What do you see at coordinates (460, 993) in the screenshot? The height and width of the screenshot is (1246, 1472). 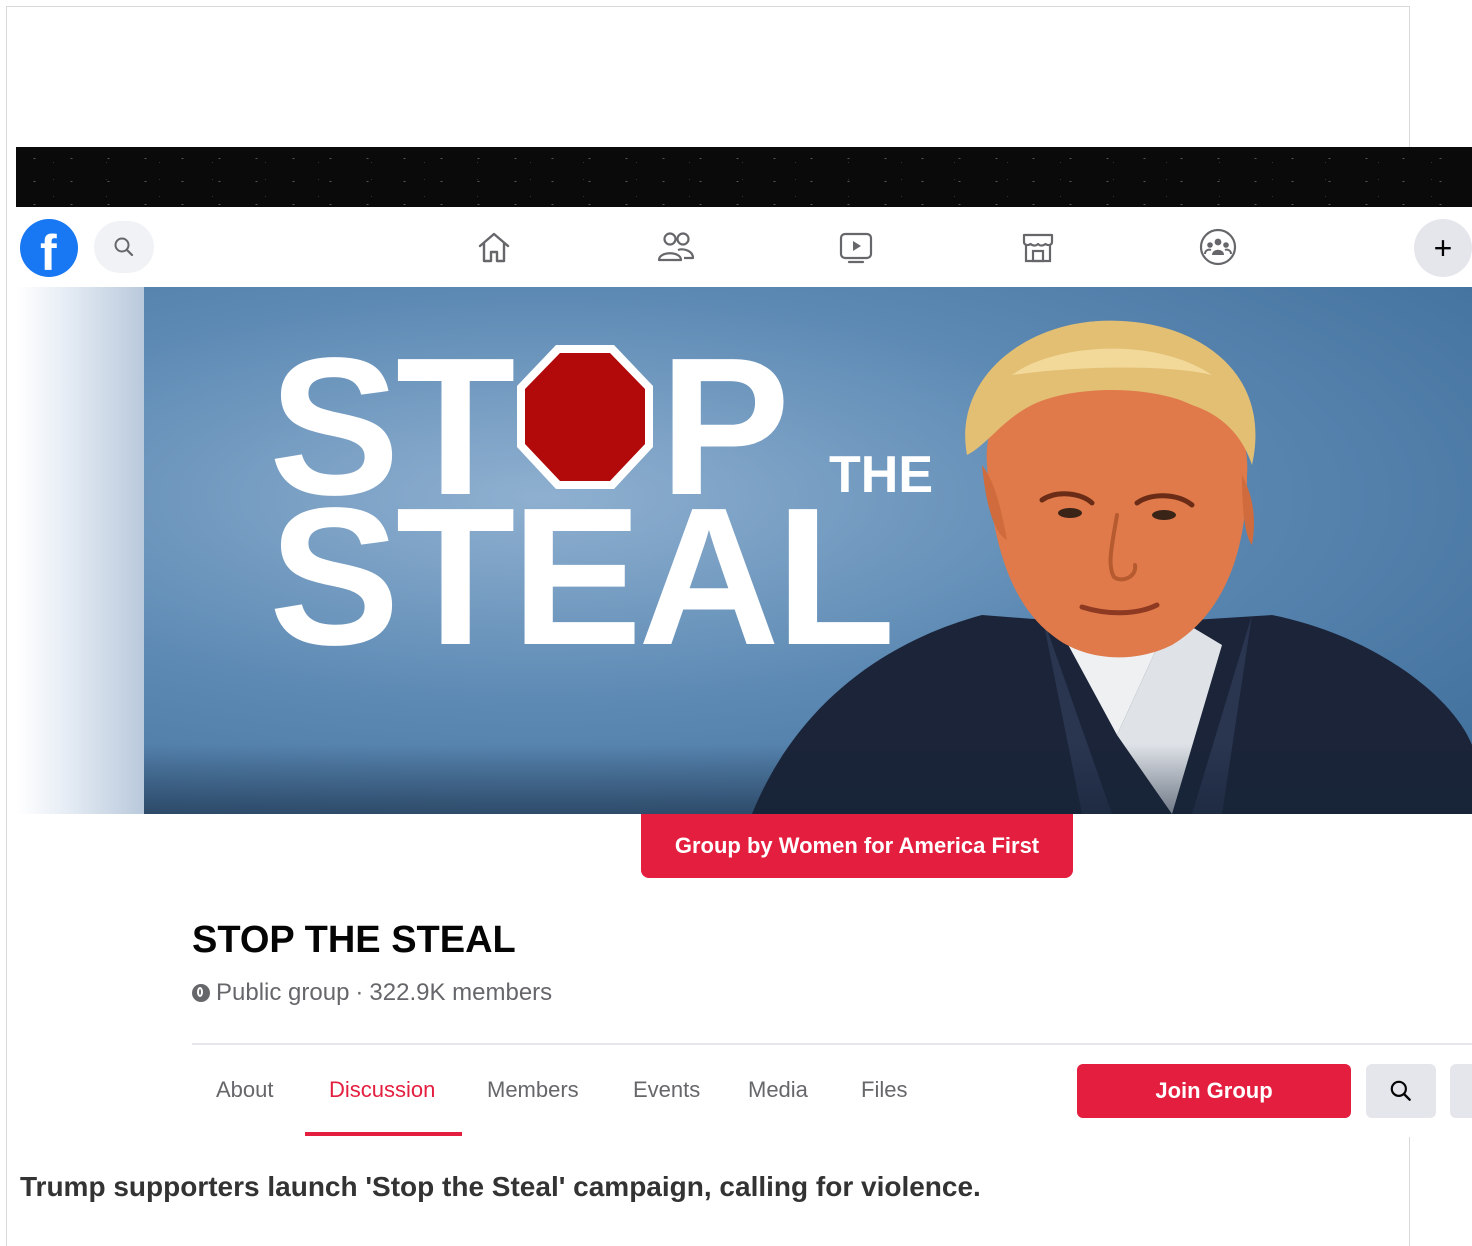 I see `group-member-count: 322.9K members` at bounding box center [460, 993].